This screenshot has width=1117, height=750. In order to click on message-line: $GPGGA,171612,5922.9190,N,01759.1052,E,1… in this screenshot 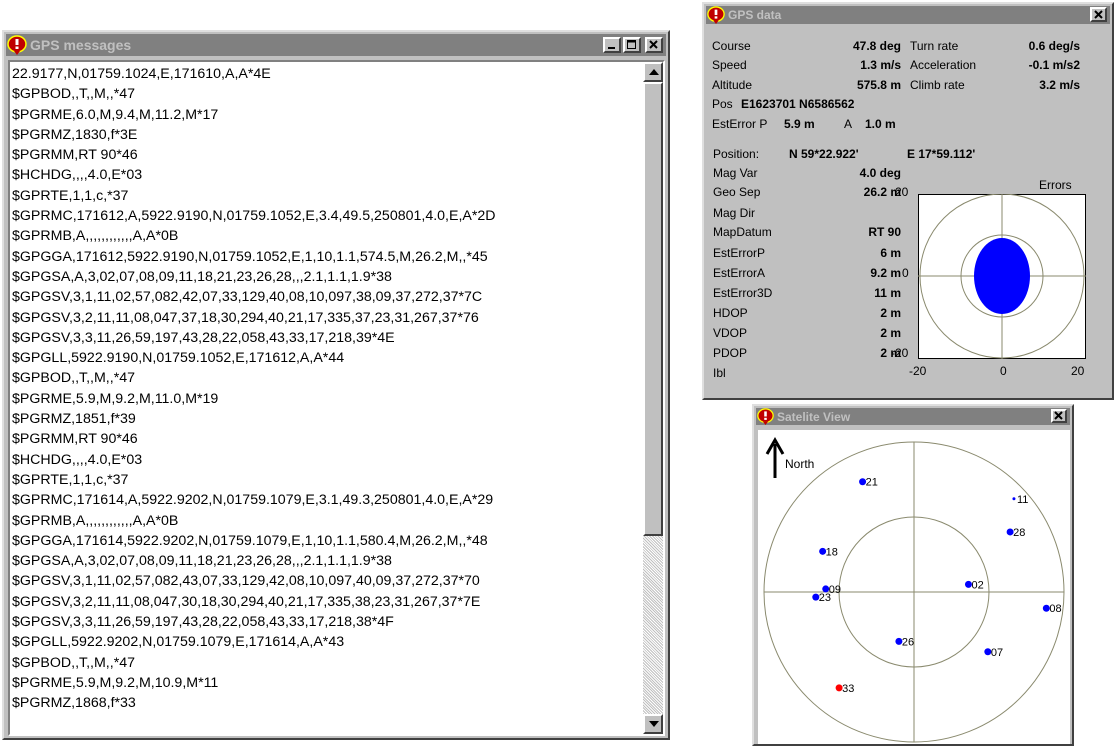, I will do `click(250, 256)`.